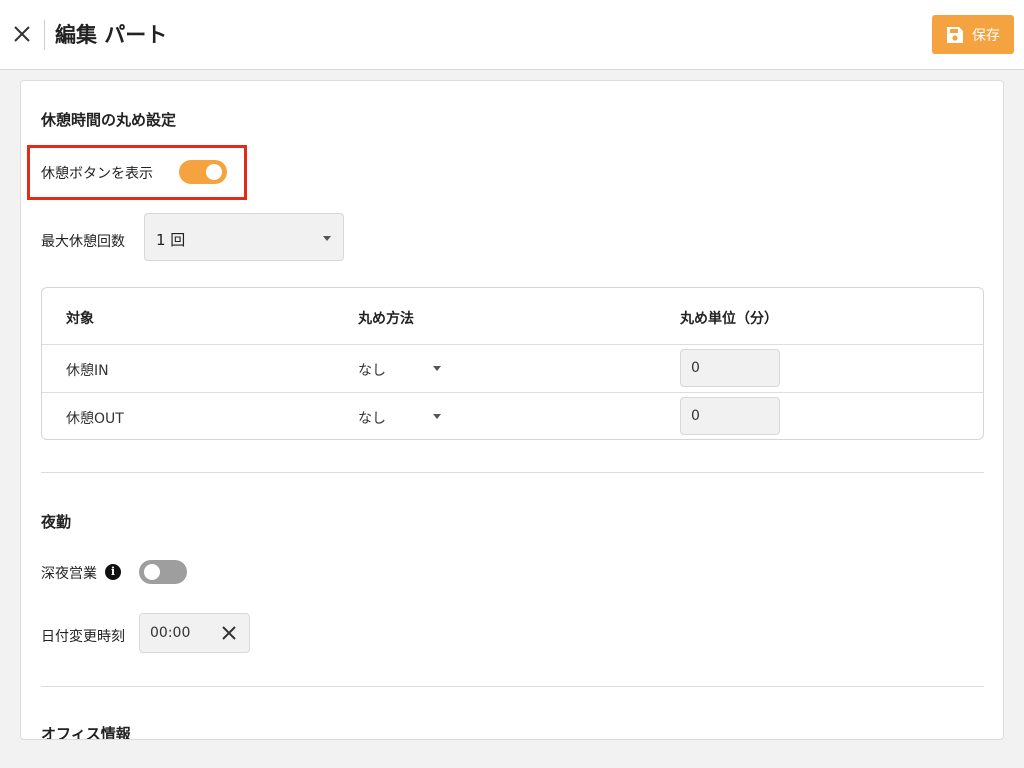  I want to click on page-title: 編集 パート, so click(111, 35).